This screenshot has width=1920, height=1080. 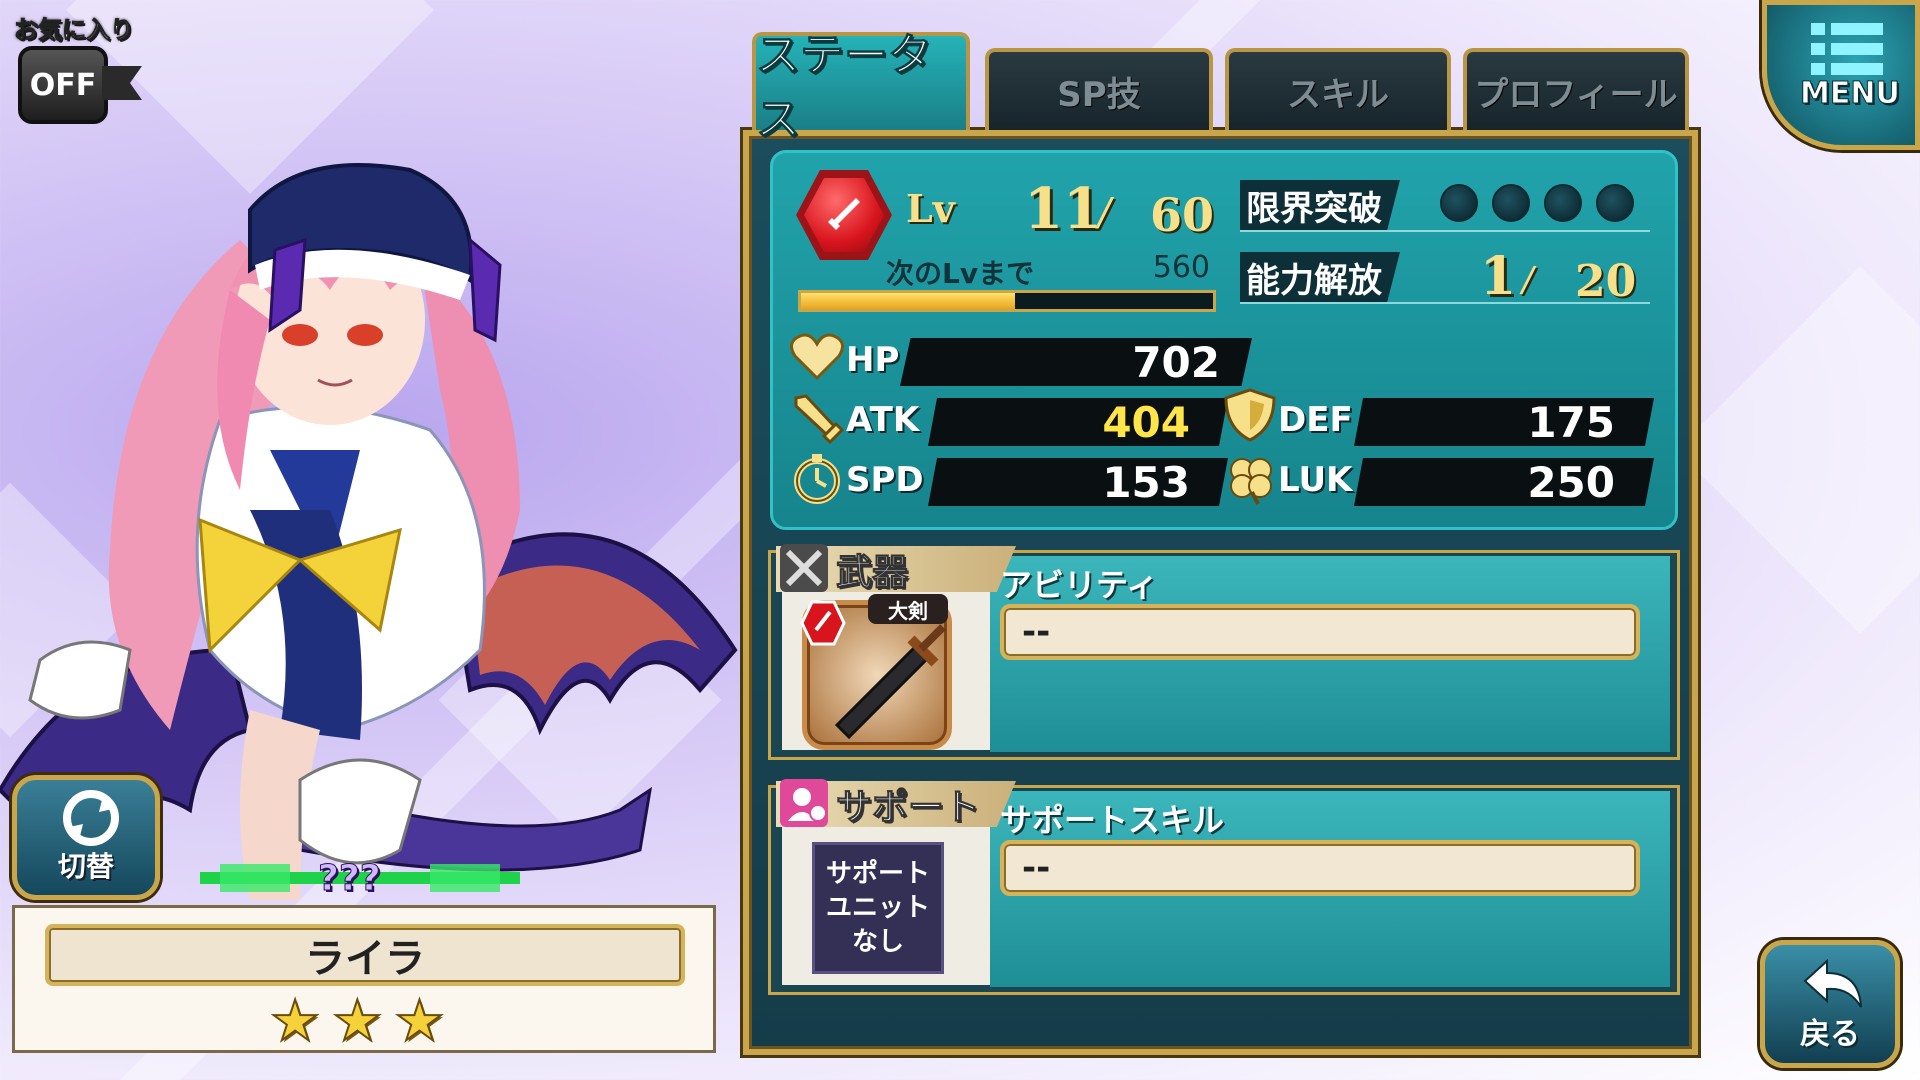 What do you see at coordinates (1320, 868) in the screenshot?
I see `support-skill-field: --` at bounding box center [1320, 868].